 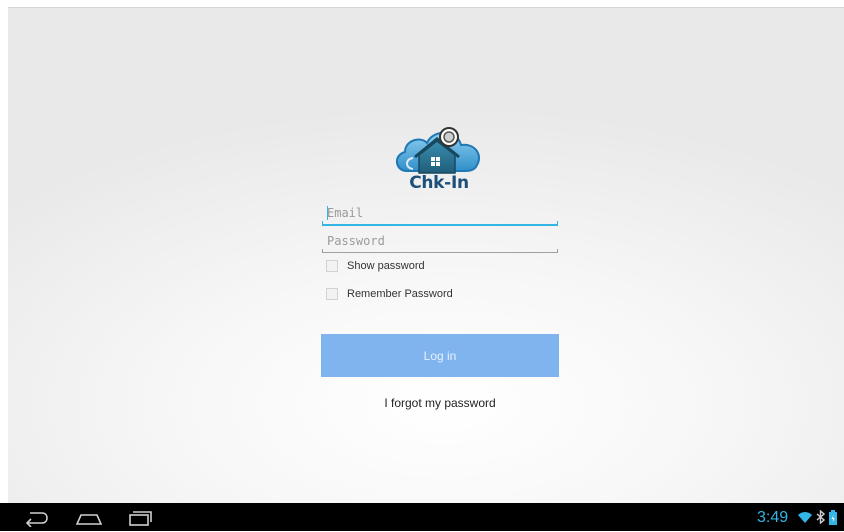 What do you see at coordinates (773, 517) in the screenshot?
I see `status-clock: 3:49` at bounding box center [773, 517].